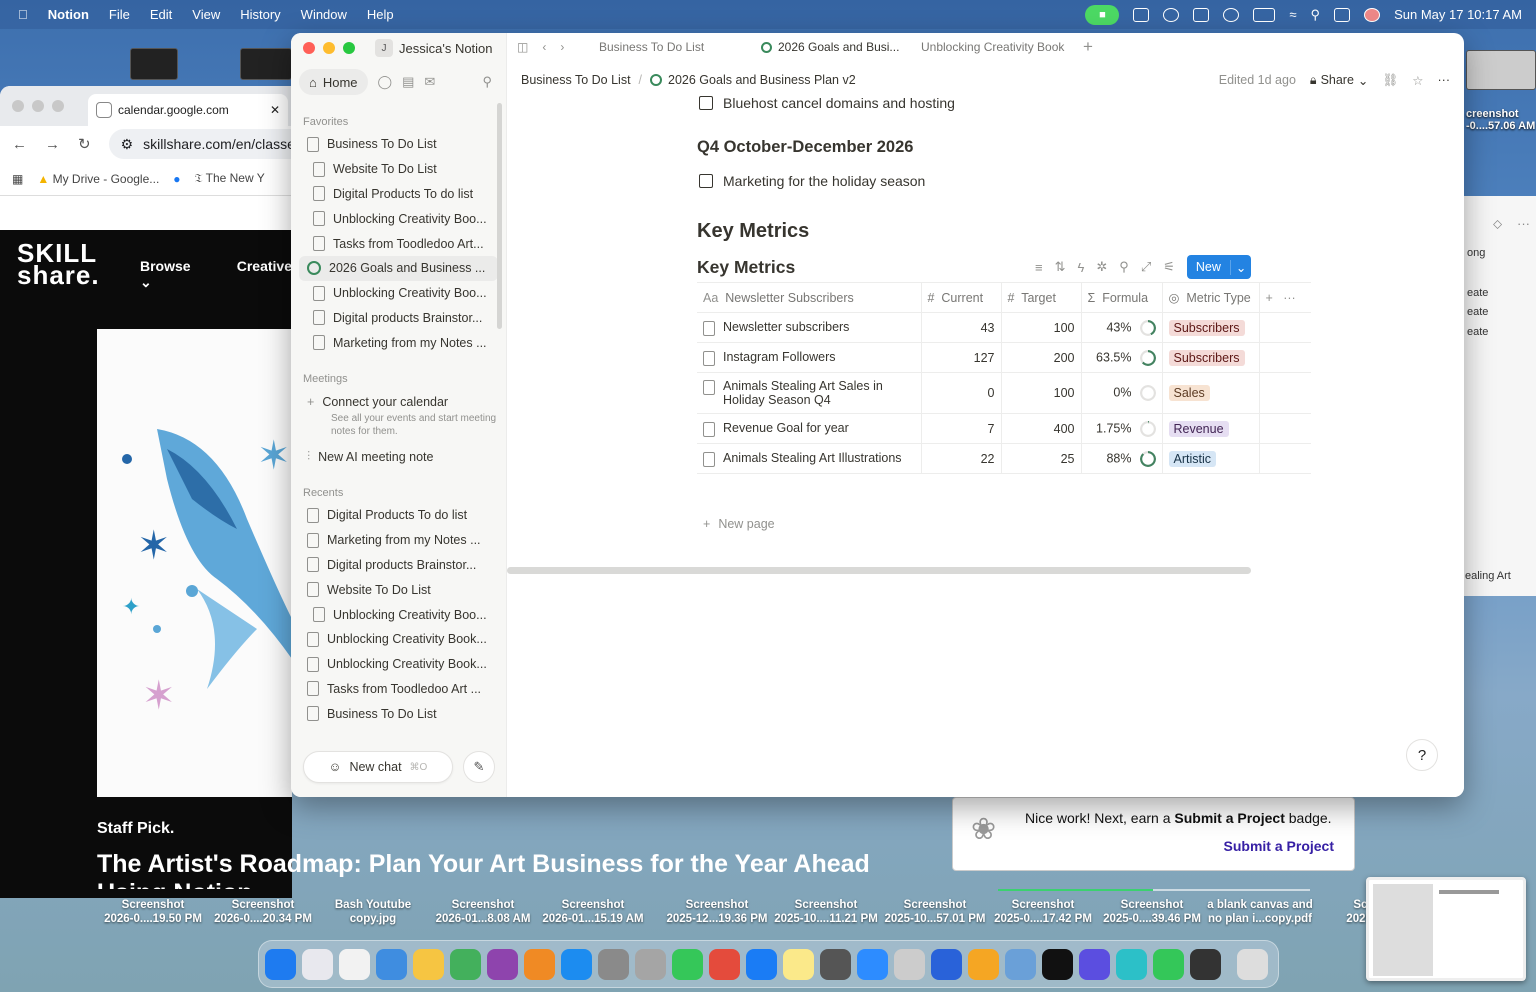 The height and width of the screenshot is (992, 1536). I want to click on expand-icon: ⤢, so click(1146, 267).